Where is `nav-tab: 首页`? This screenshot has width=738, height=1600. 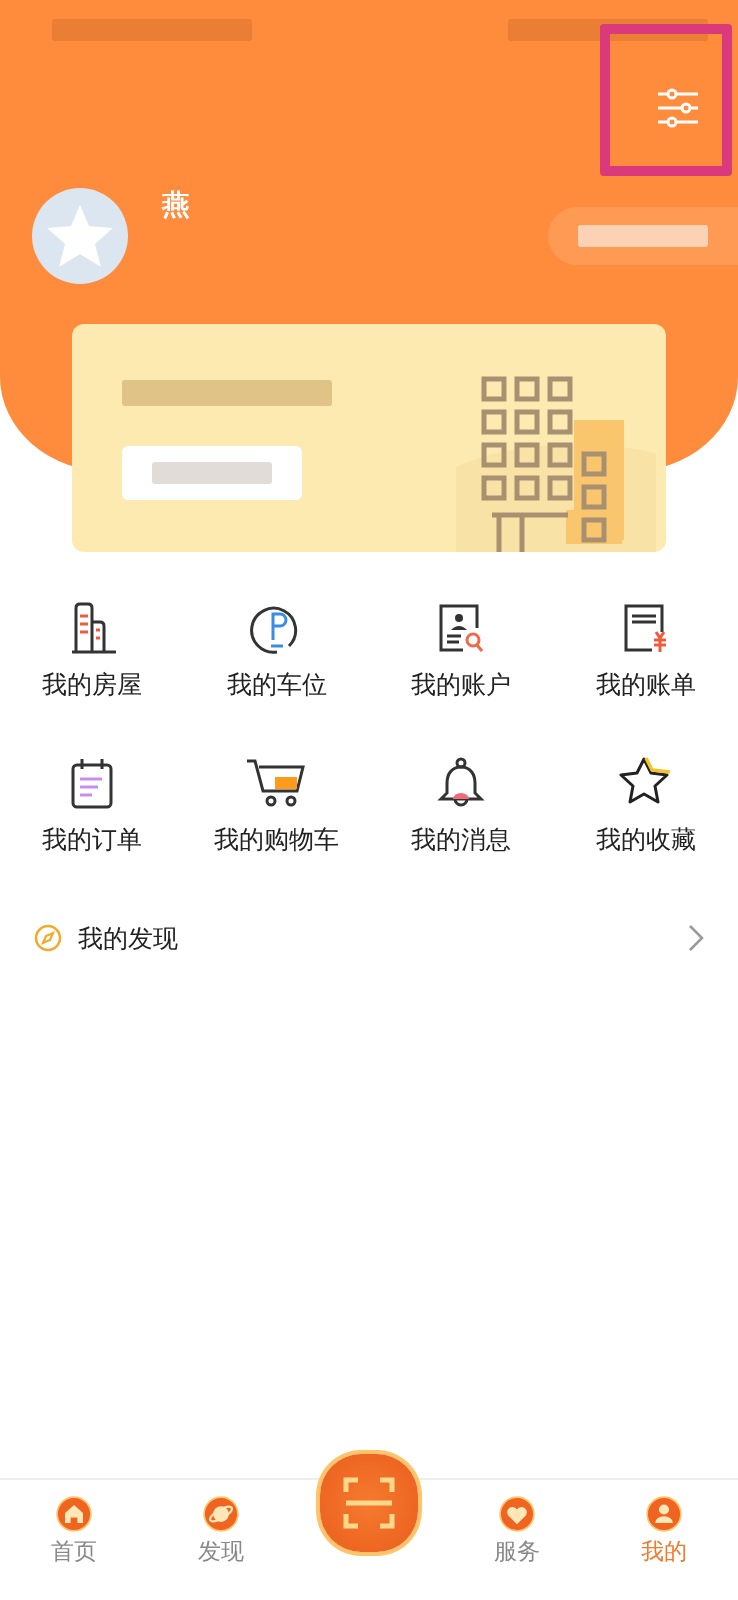 nav-tab: 首页 is located at coordinates (74, 1540).